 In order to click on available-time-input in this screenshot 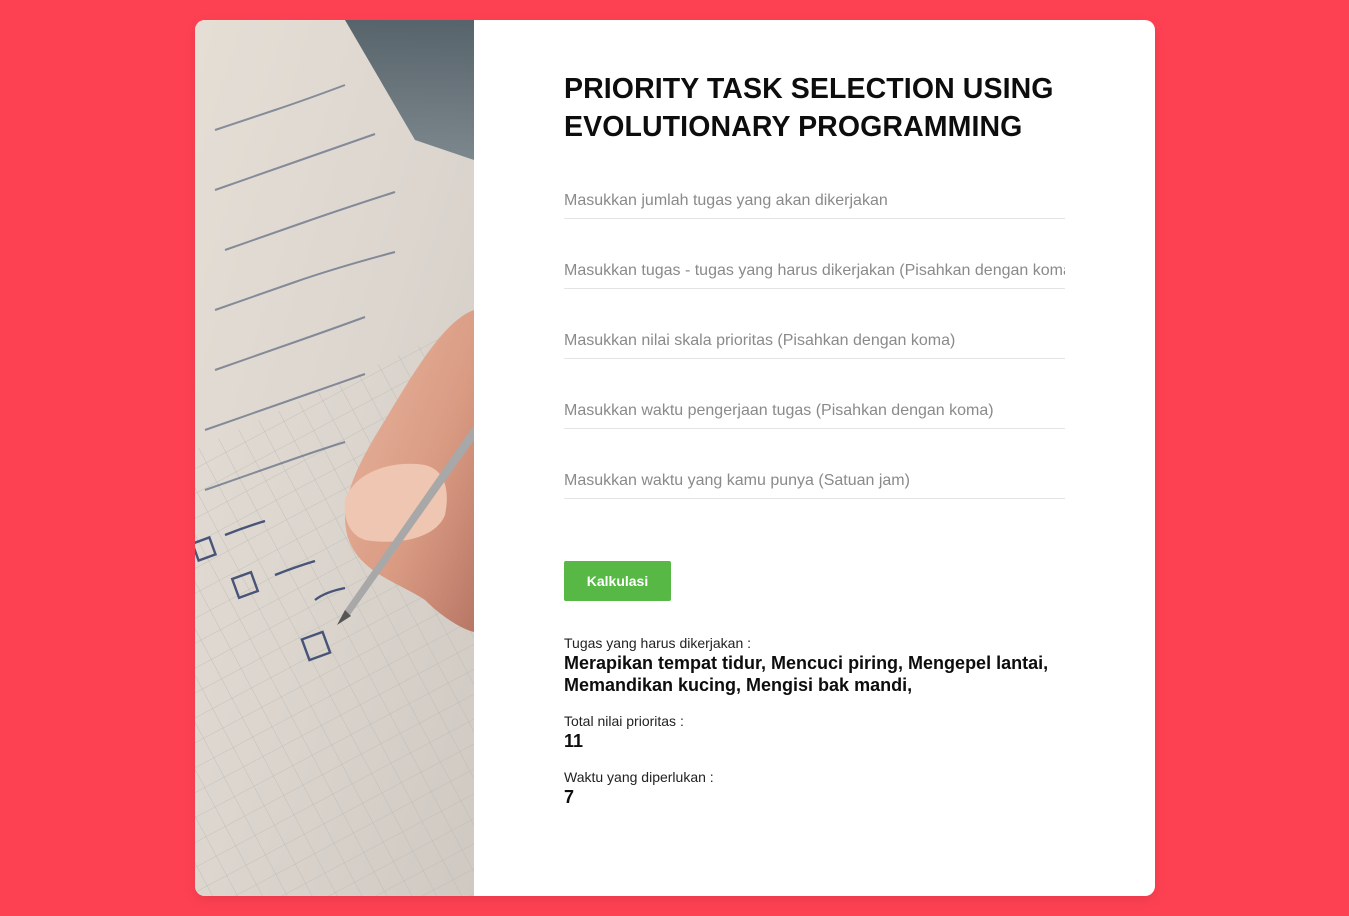, I will do `click(814, 481)`.